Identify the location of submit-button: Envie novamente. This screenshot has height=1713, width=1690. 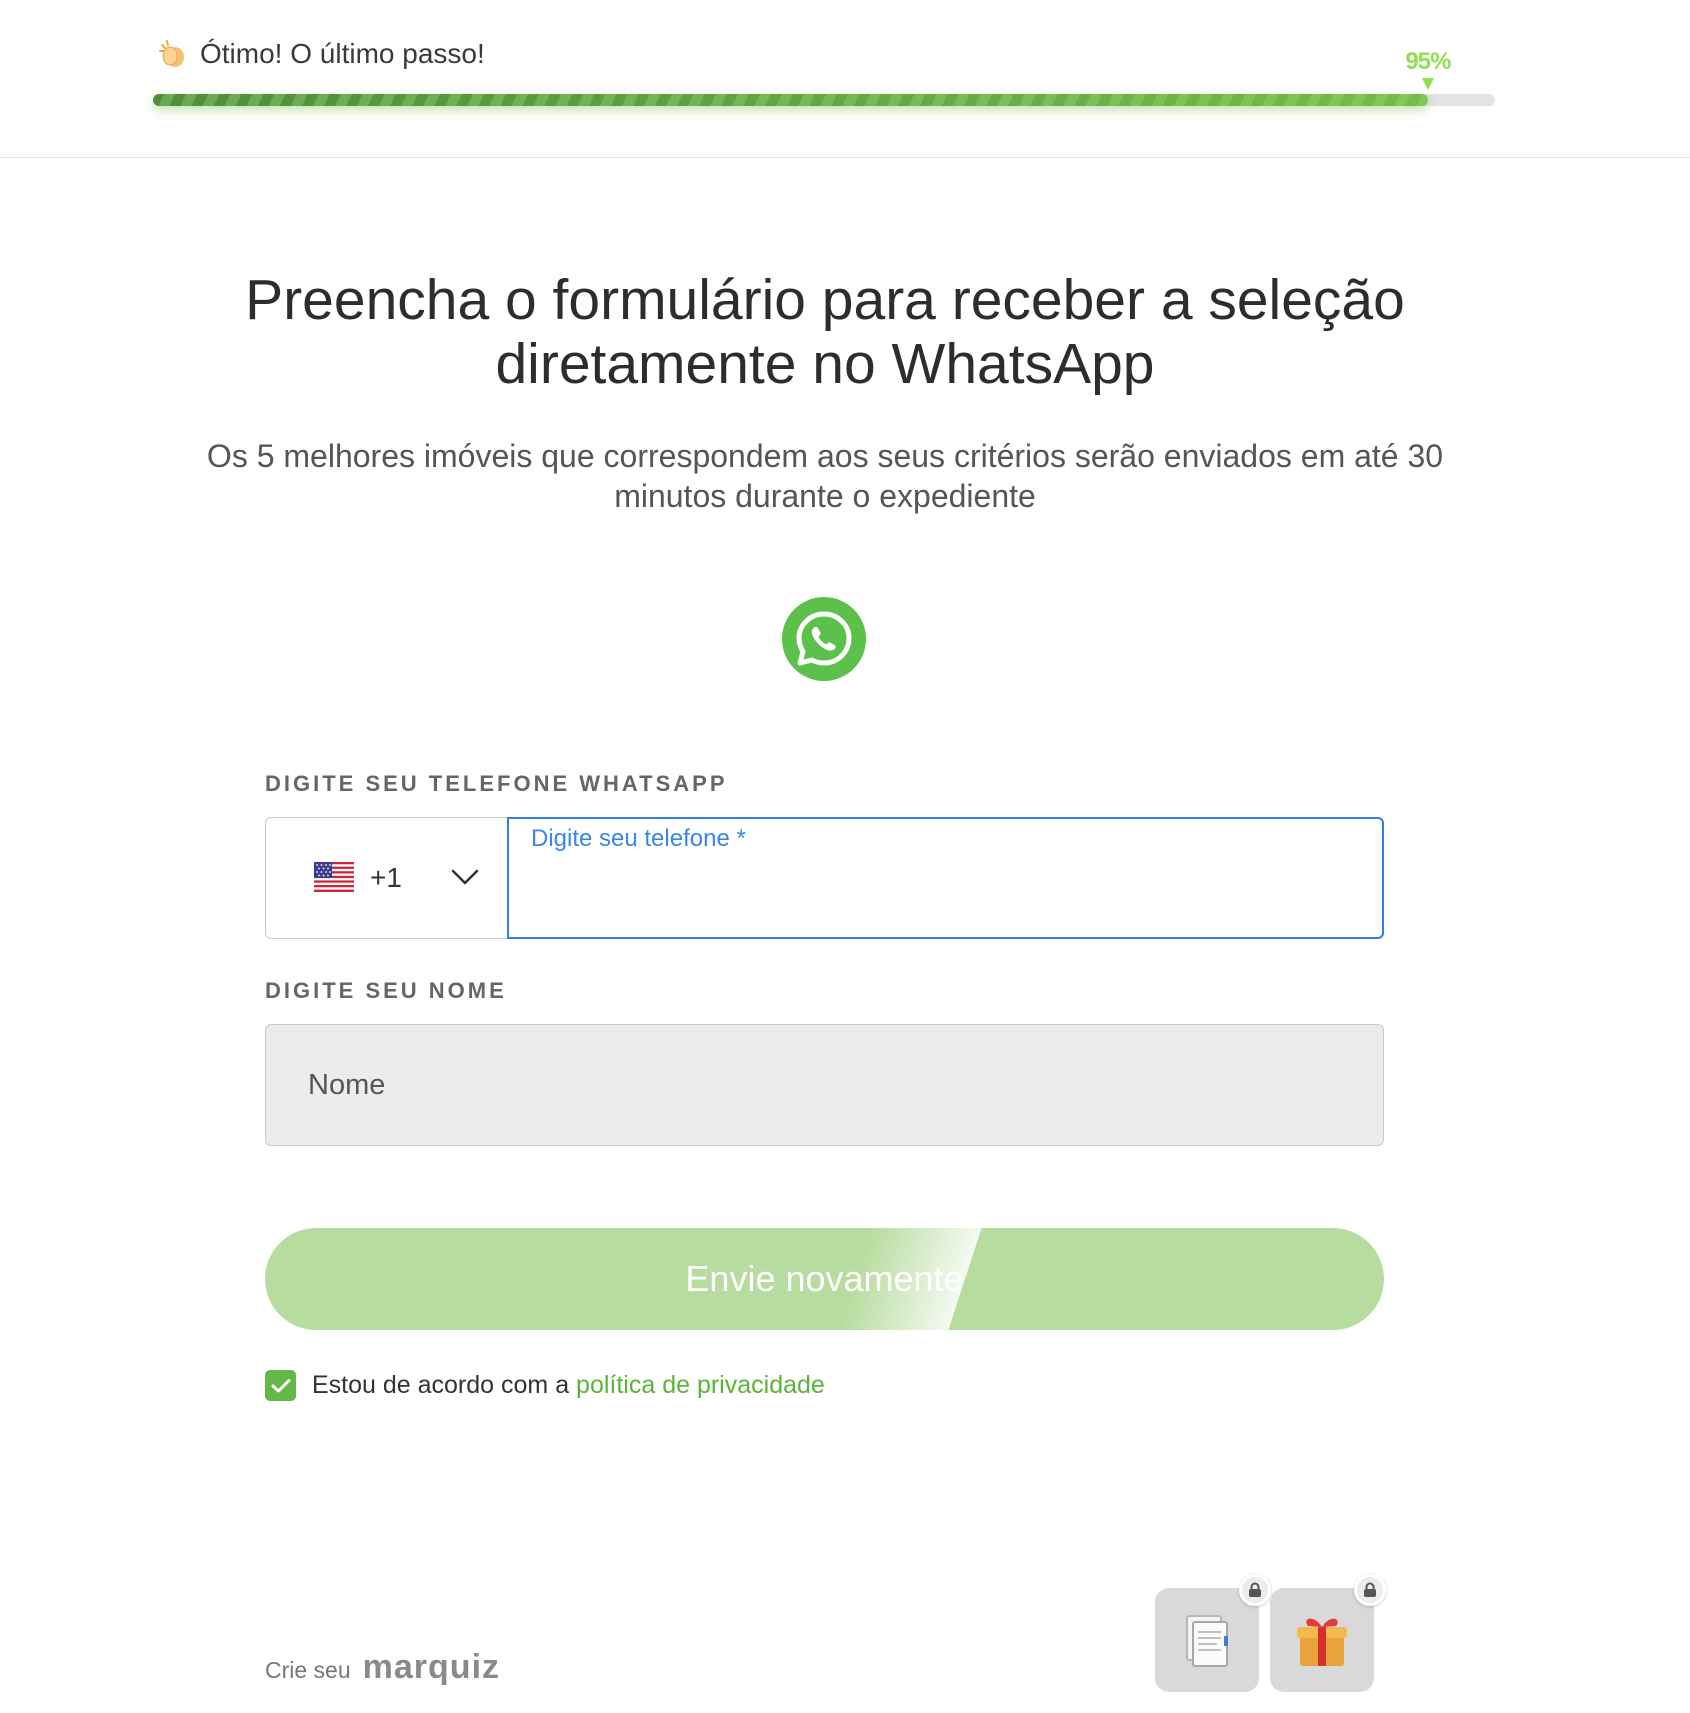
(824, 1279).